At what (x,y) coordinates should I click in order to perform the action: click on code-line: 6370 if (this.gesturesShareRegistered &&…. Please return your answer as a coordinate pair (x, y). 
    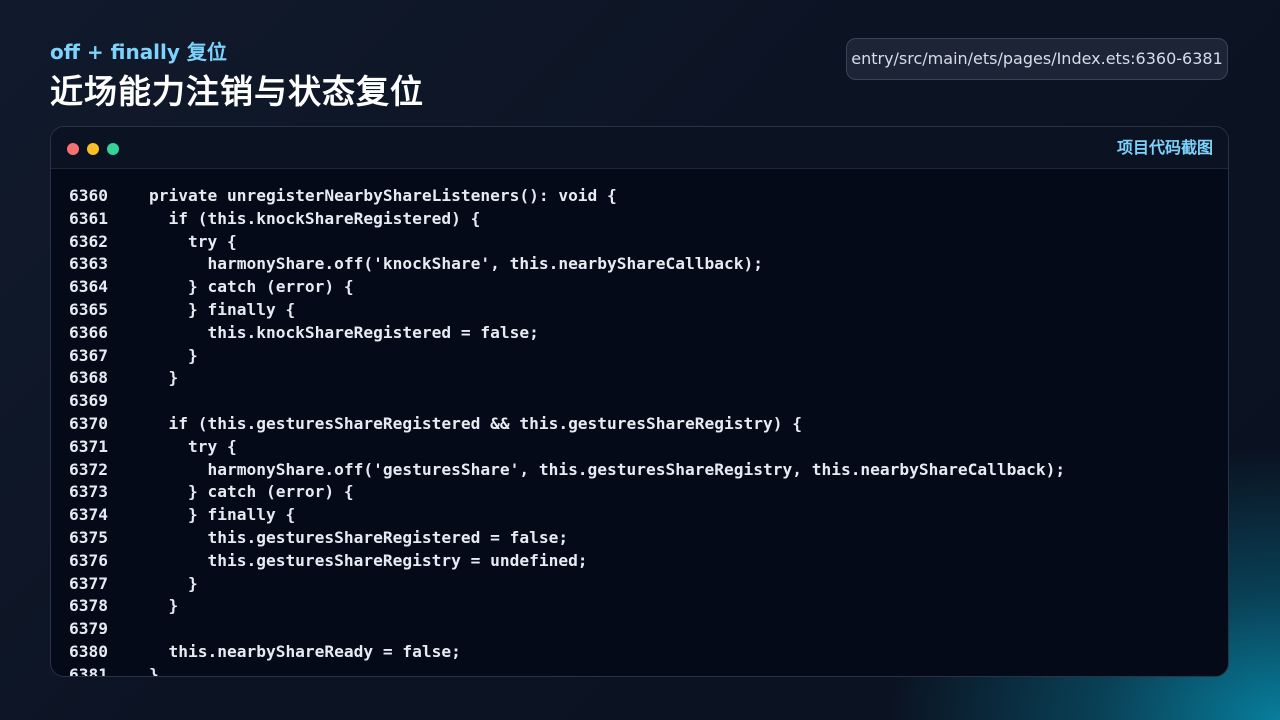
    Looking at the image, I should click on (639, 424).